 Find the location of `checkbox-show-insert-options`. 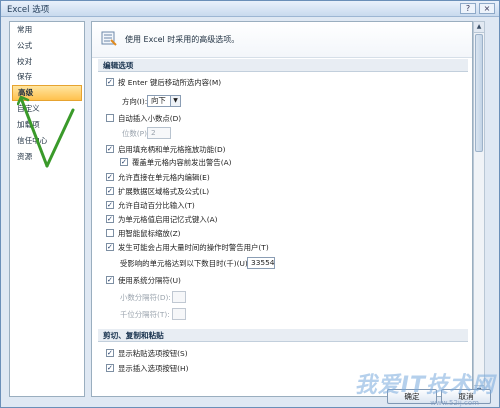

checkbox-show-insert-options is located at coordinates (110, 368).